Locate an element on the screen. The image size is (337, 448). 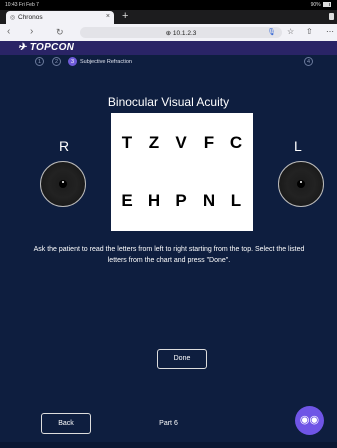
step-4: 4 is located at coordinates (308, 61).